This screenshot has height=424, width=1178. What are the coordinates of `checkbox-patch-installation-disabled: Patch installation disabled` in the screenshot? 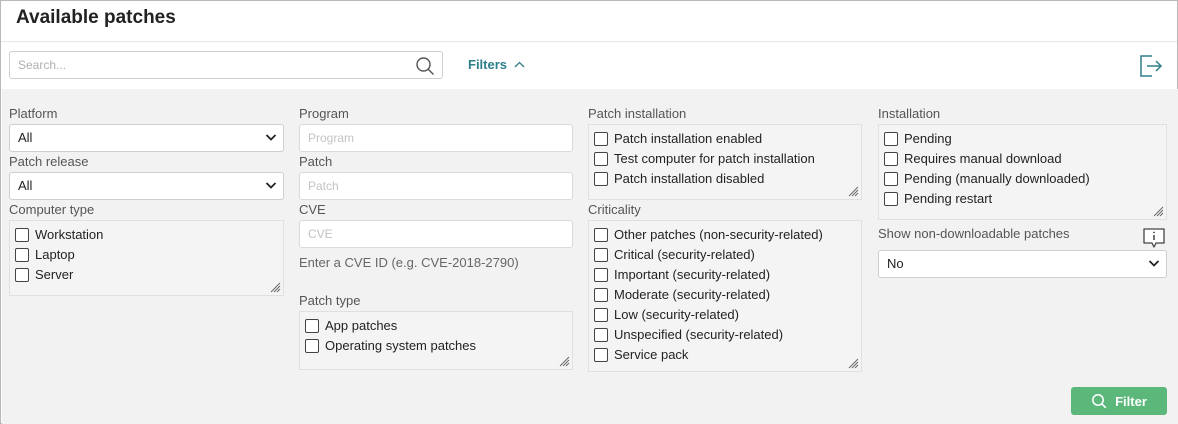 It's located at (679, 178).